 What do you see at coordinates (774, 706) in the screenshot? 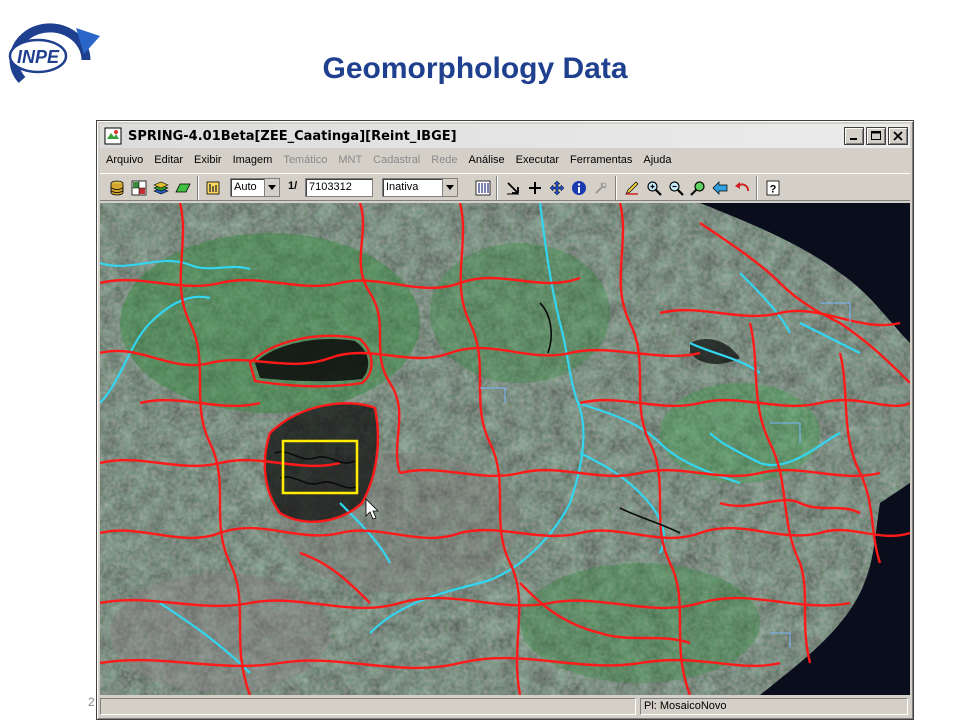
I see `status-plane: Pl: MosaicoNovo` at bounding box center [774, 706].